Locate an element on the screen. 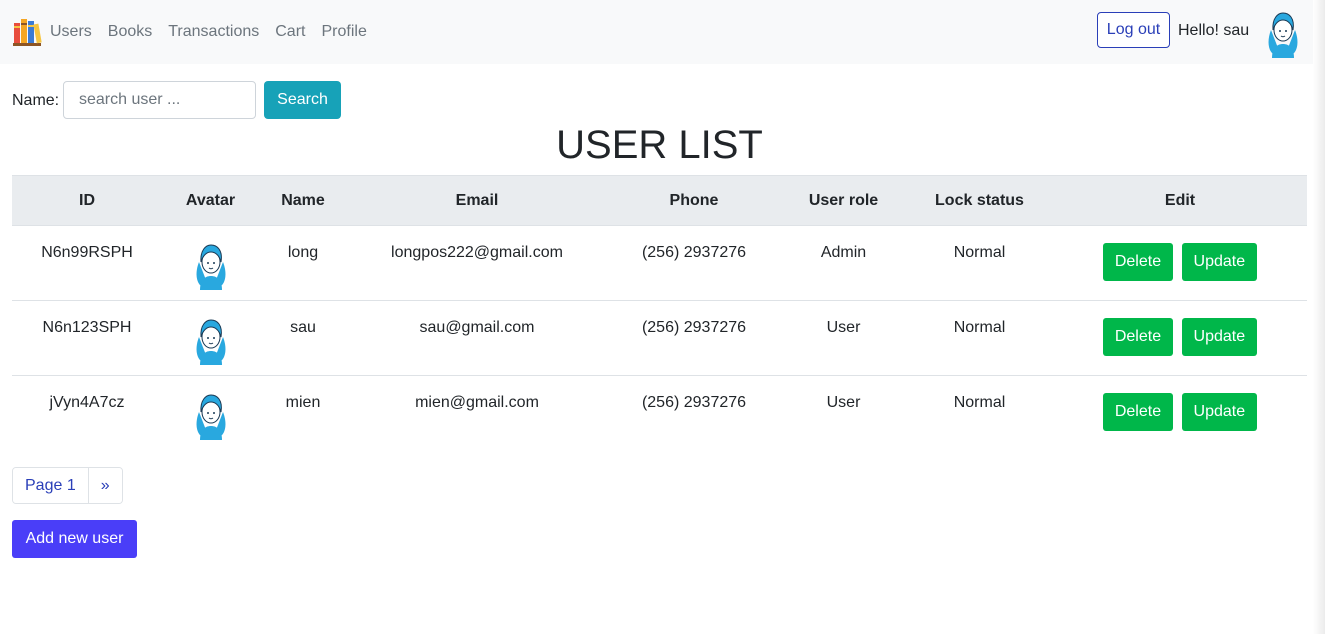 Image resolution: width=1325 pixels, height=634 pixels. nav-link-profile: Profile is located at coordinates (343, 32).